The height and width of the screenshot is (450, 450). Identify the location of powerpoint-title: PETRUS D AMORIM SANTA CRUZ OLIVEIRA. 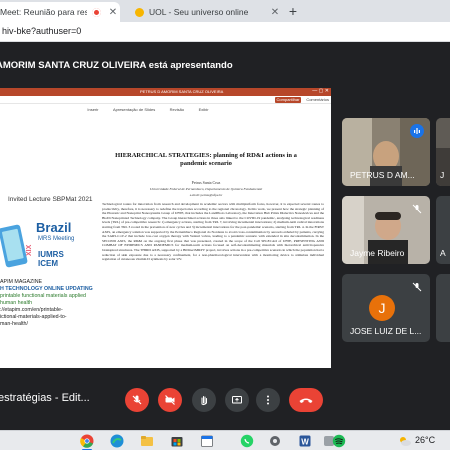
(182, 91).